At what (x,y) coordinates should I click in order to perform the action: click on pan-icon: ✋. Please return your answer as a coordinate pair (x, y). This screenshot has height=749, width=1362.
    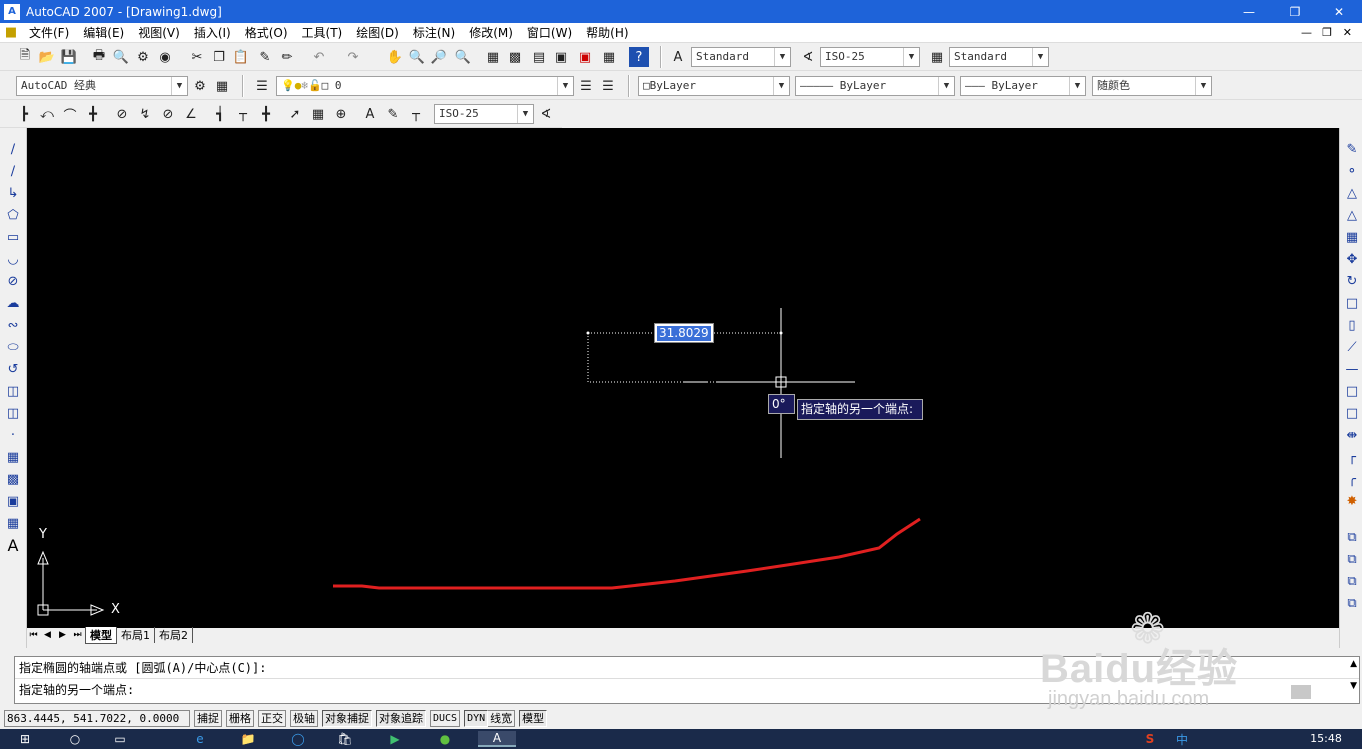
    Looking at the image, I should click on (395, 57).